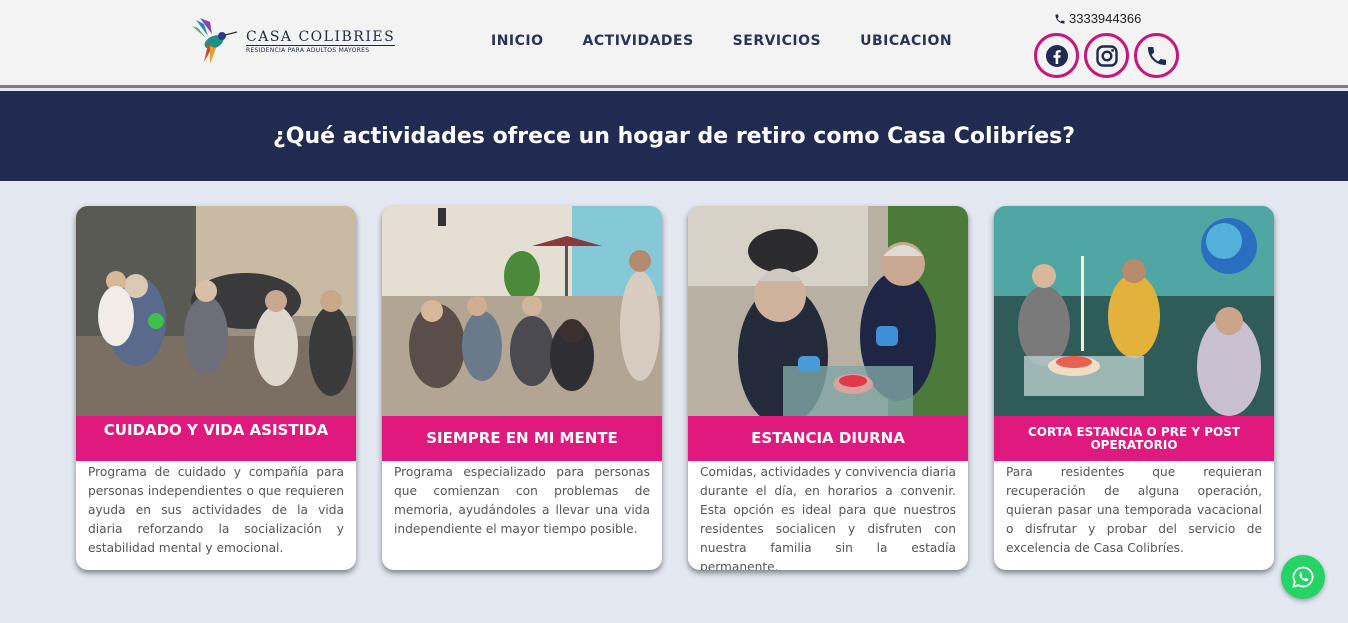  I want to click on nav-actividades: ACTIVIDADES, so click(638, 41).